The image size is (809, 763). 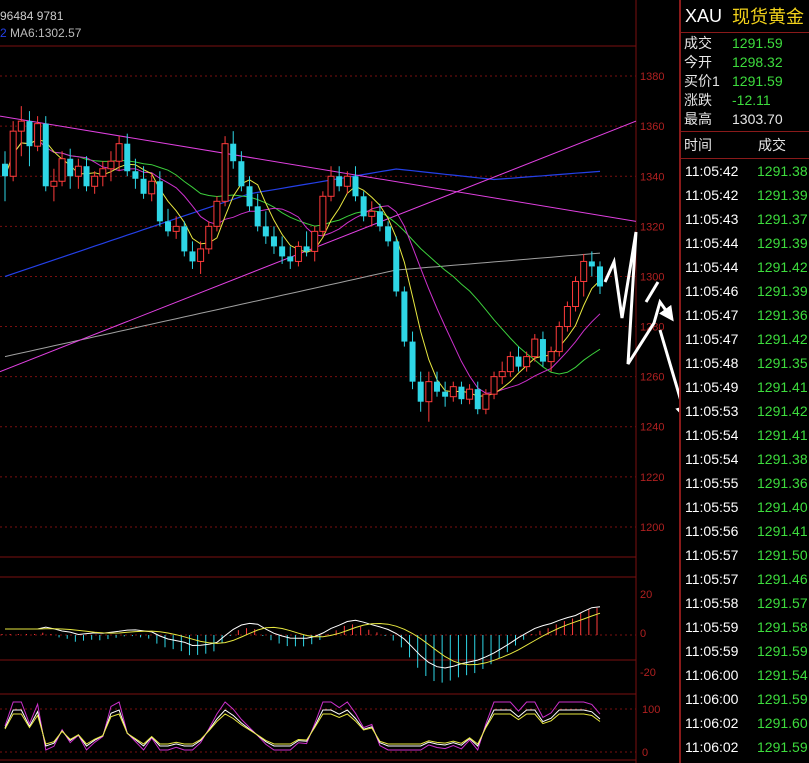 What do you see at coordinates (745, 411) in the screenshot?
I see `tick-row: 11:05:53 1291.42` at bounding box center [745, 411].